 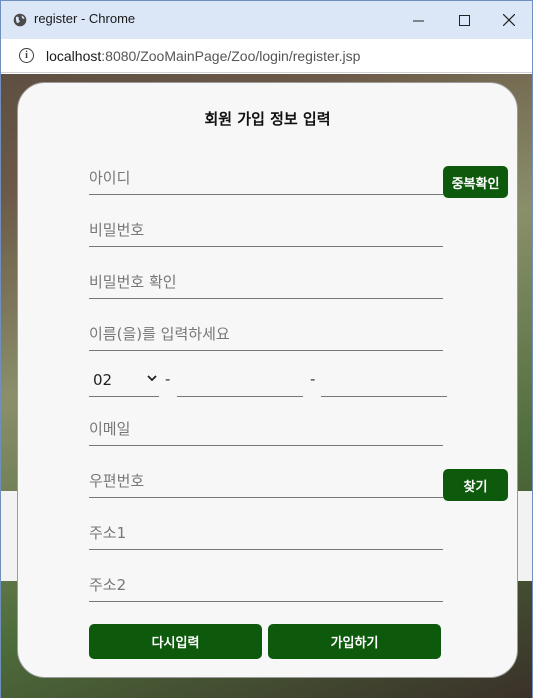 What do you see at coordinates (266, 230) in the screenshot?
I see `password-input` at bounding box center [266, 230].